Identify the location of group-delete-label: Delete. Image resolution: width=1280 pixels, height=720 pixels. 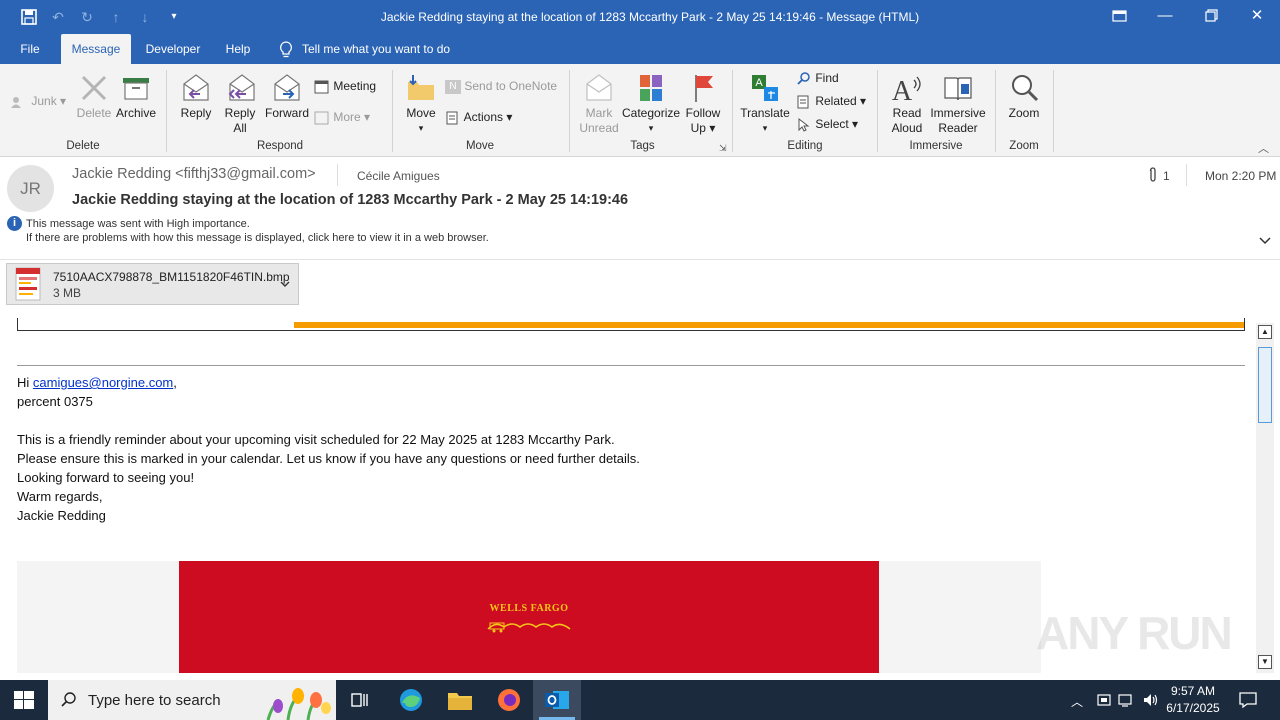
(83, 146).